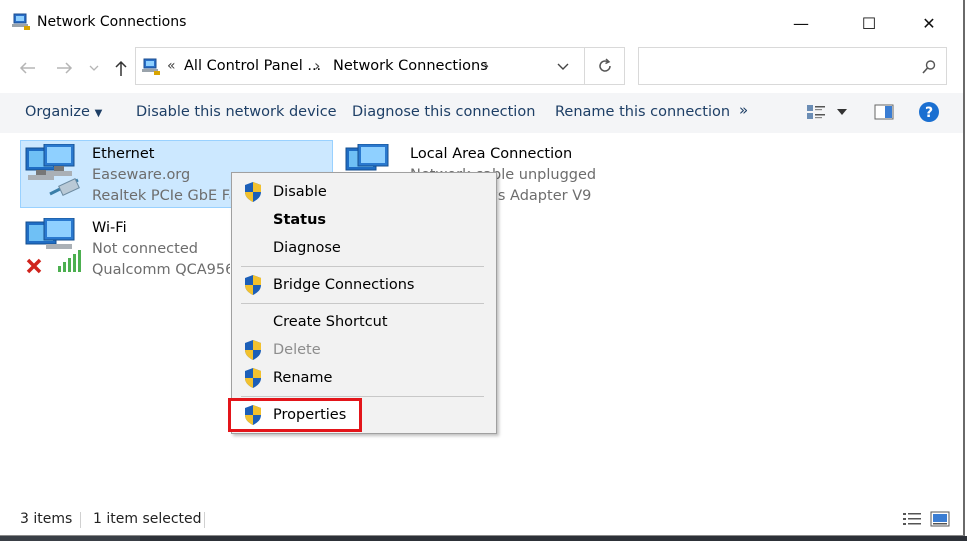 The image size is (967, 541). I want to click on menu-item-diagnose: Diagnose, so click(307, 248).